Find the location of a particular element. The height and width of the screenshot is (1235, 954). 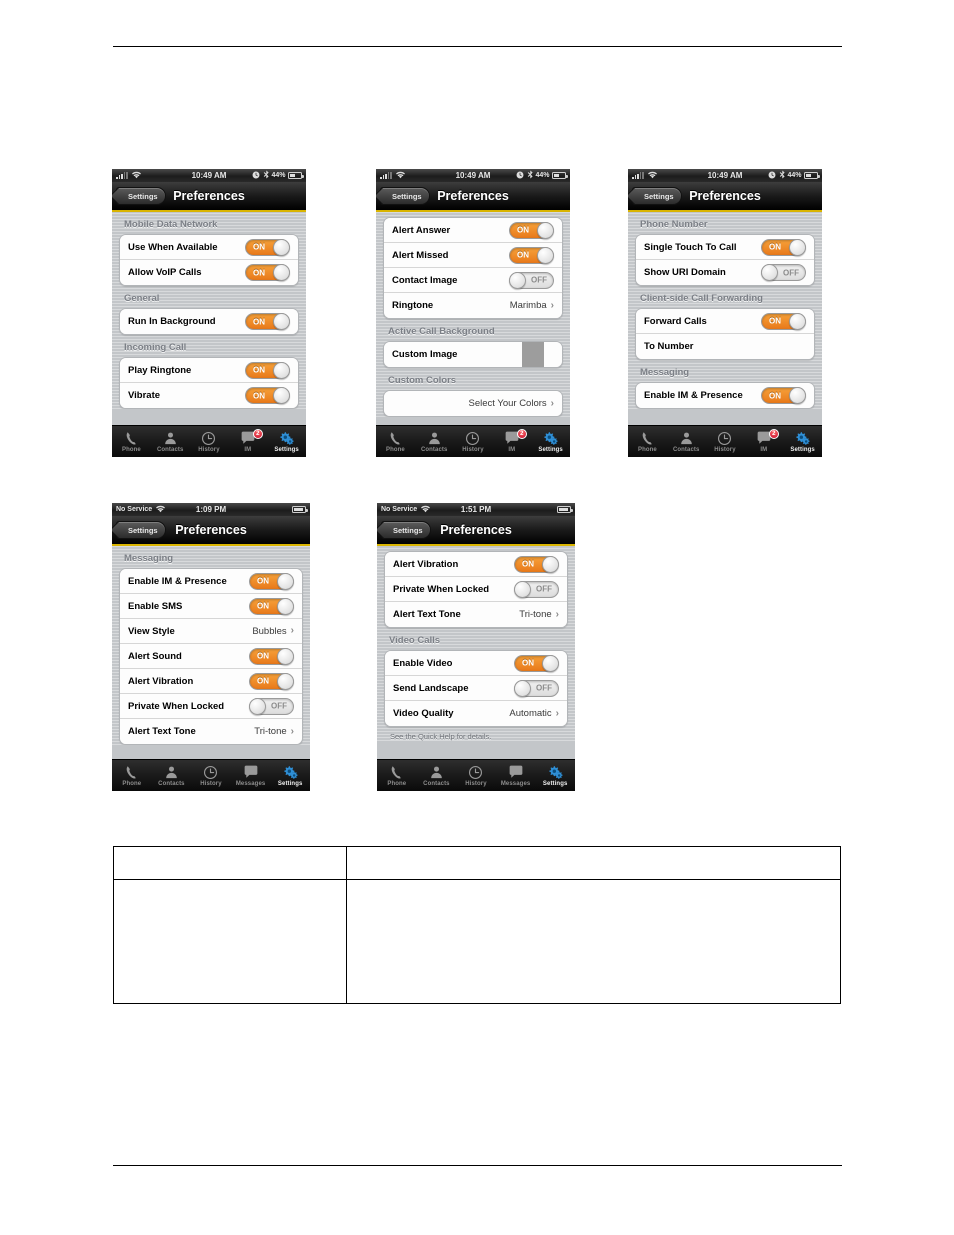

list-item: Send Landscape OFF is located at coordinates (476, 688).